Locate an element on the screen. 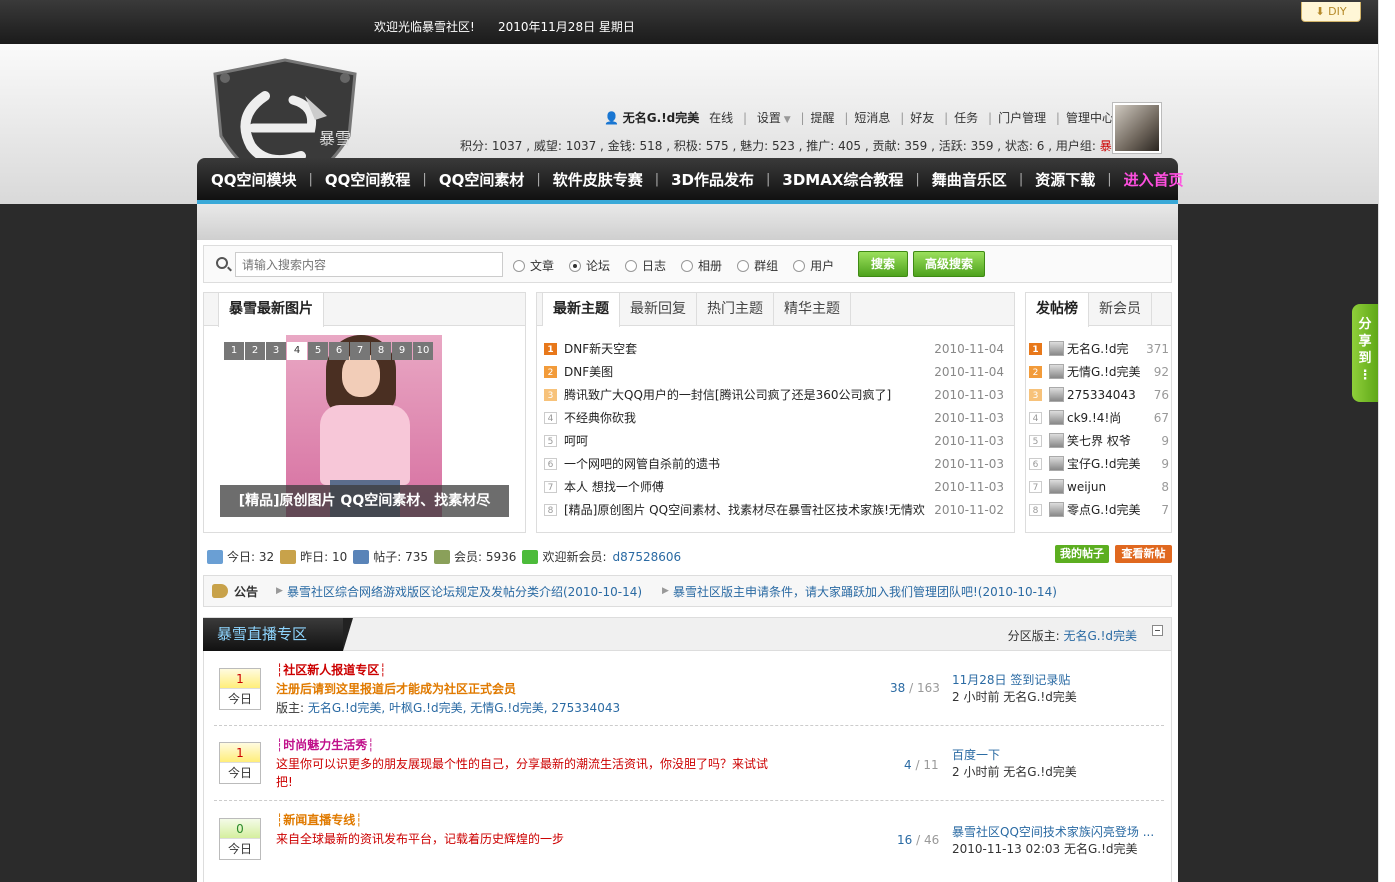 The image size is (1395, 882). radio-blog: 日志 is located at coordinates (645, 265).